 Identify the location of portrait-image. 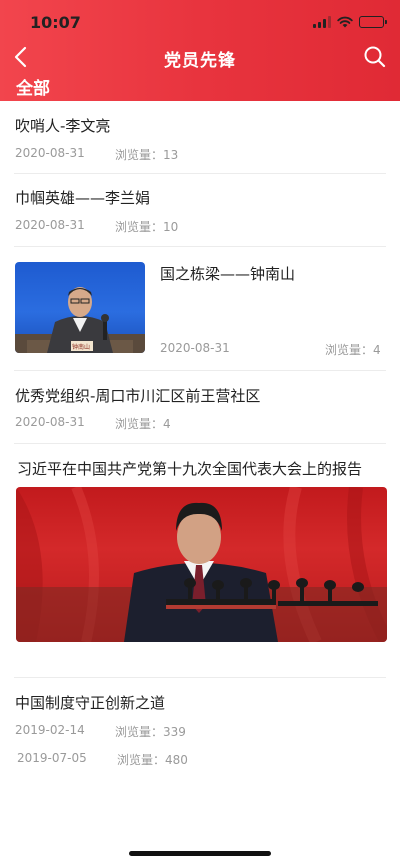
(80, 320).